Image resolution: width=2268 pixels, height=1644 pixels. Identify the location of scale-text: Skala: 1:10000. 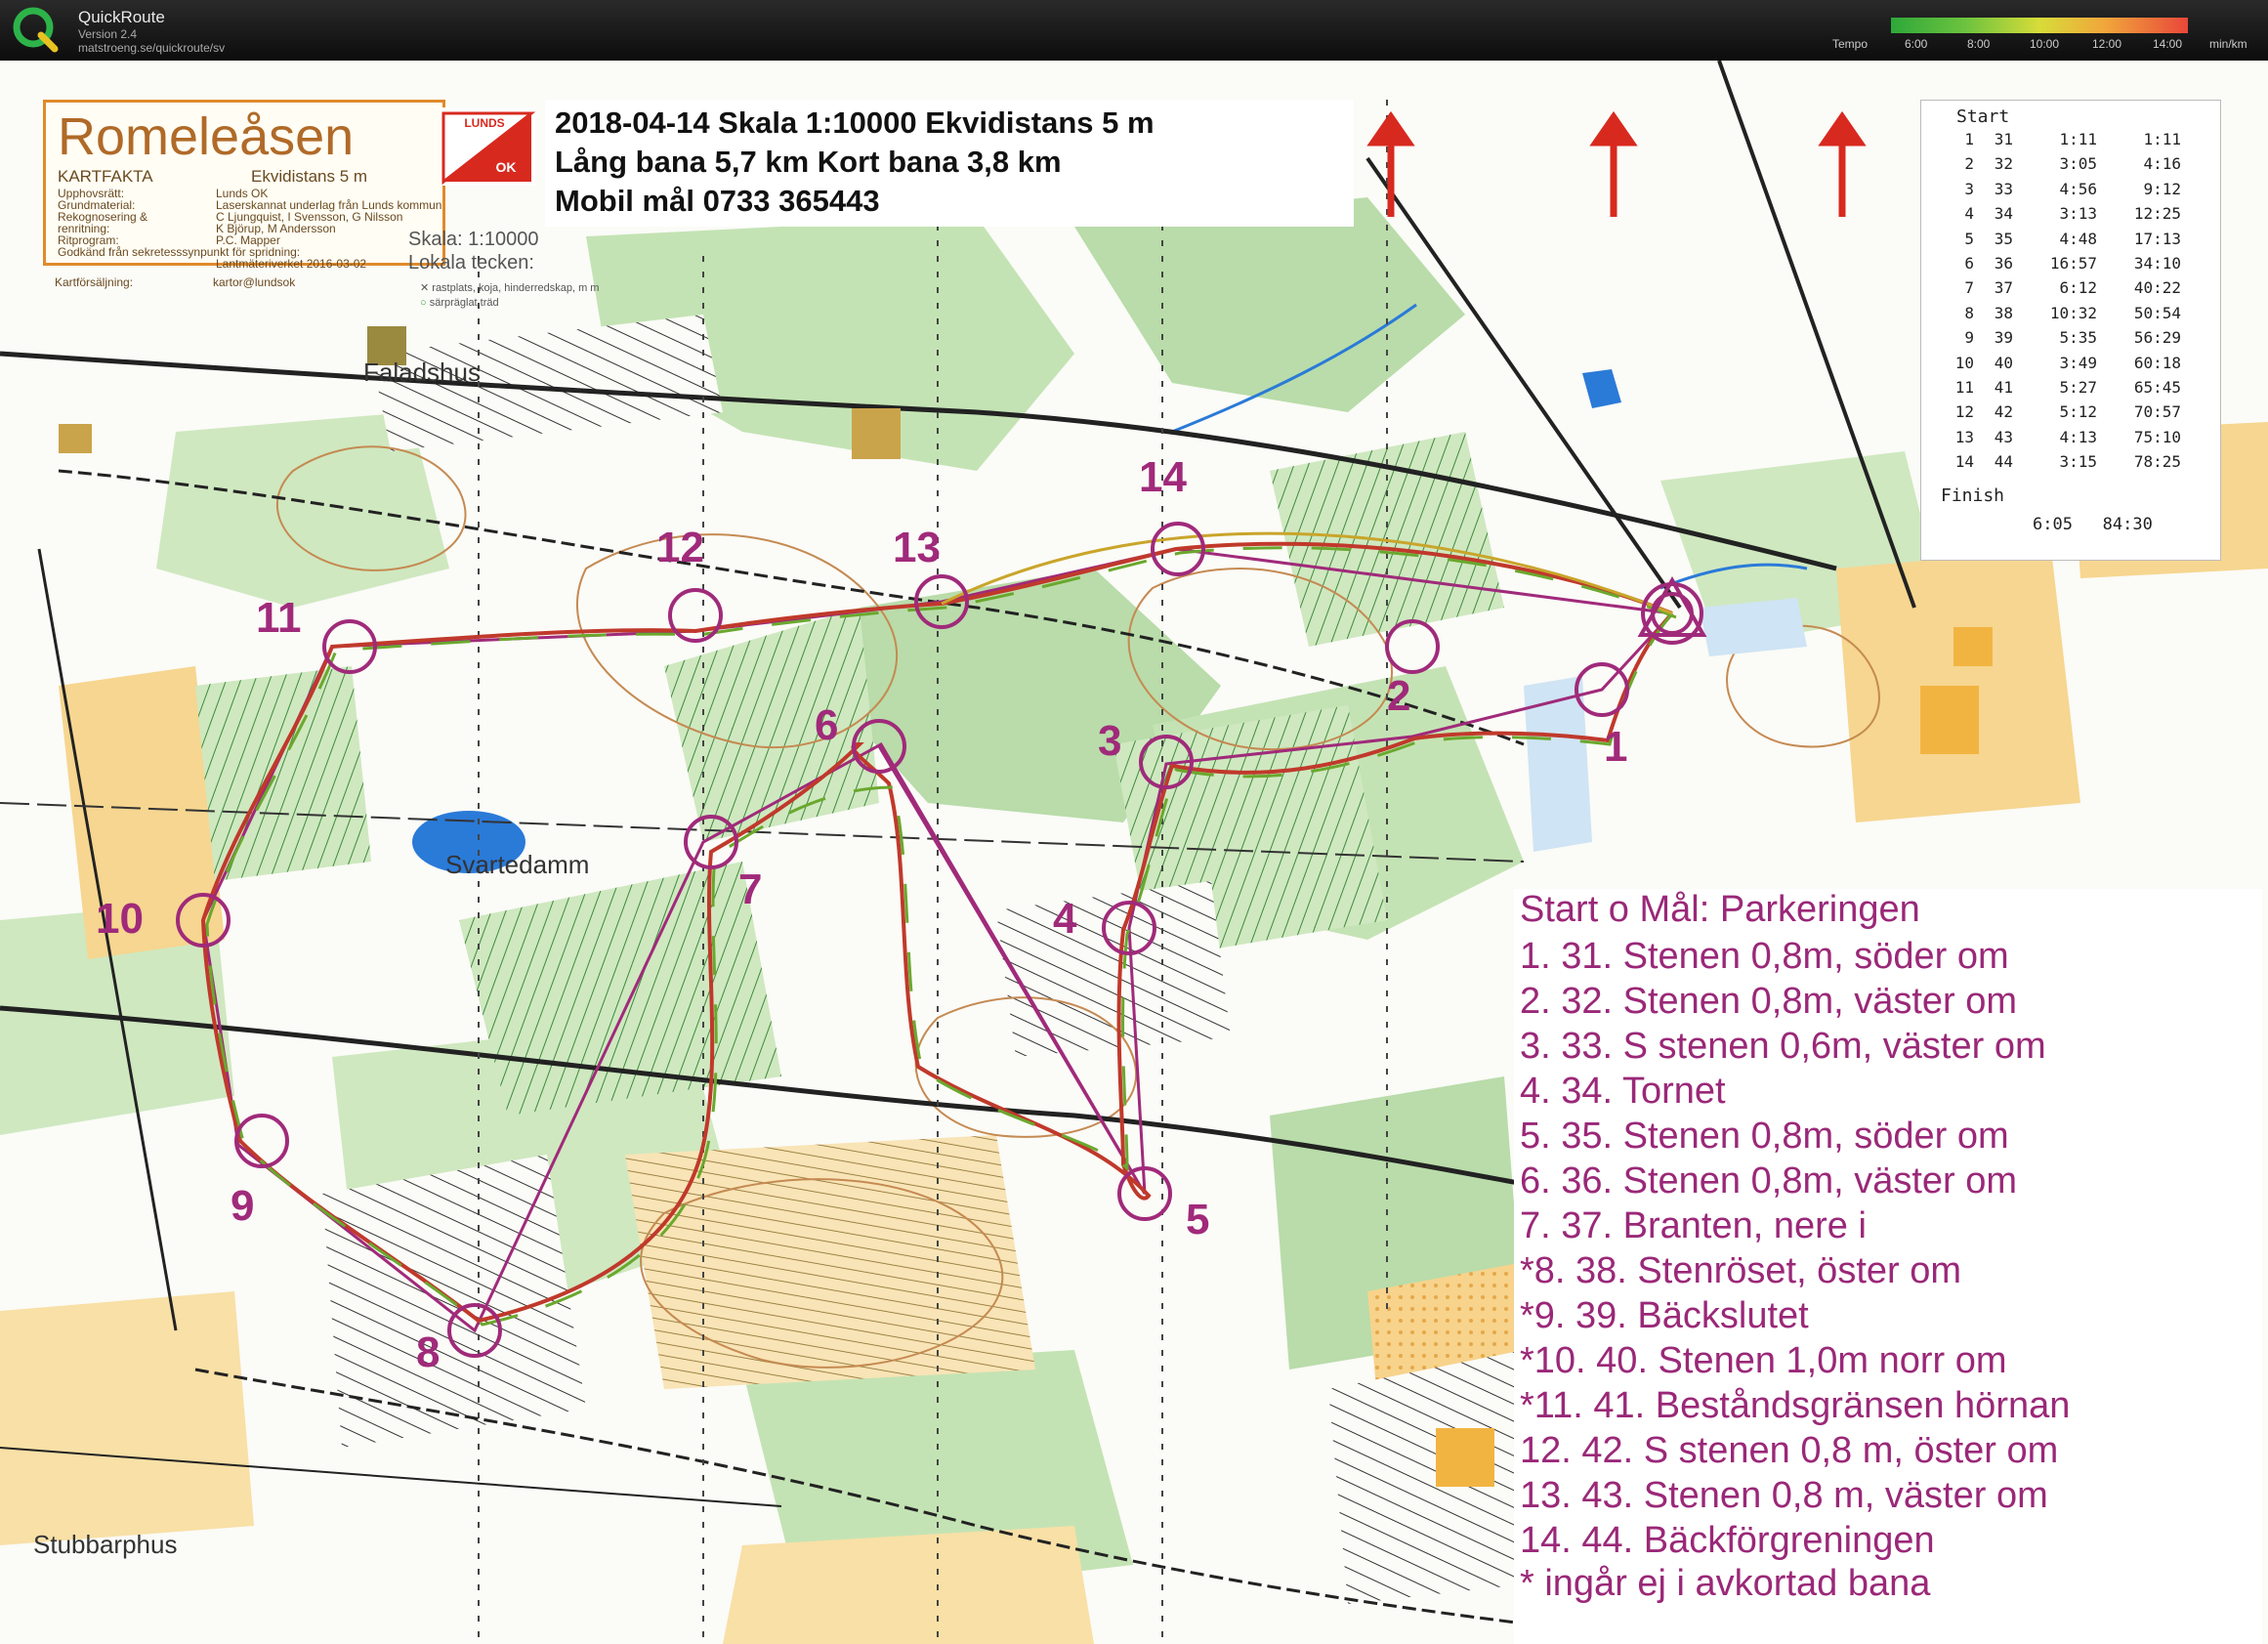
(473, 239).